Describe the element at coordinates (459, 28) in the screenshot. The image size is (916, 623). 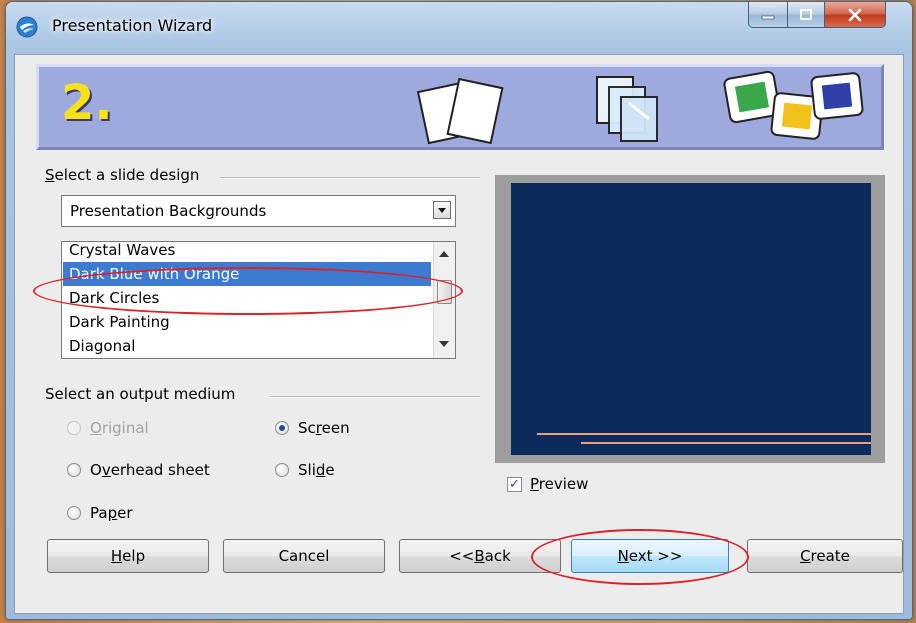
I see `title-bar: Presentation Wizard` at that location.